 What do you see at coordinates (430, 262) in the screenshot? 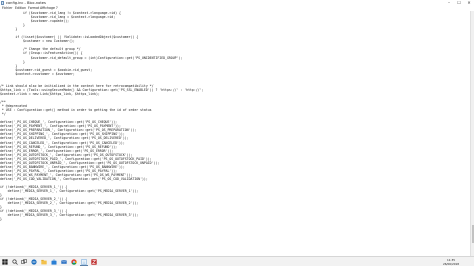
I see `network-icon` at bounding box center [430, 262].